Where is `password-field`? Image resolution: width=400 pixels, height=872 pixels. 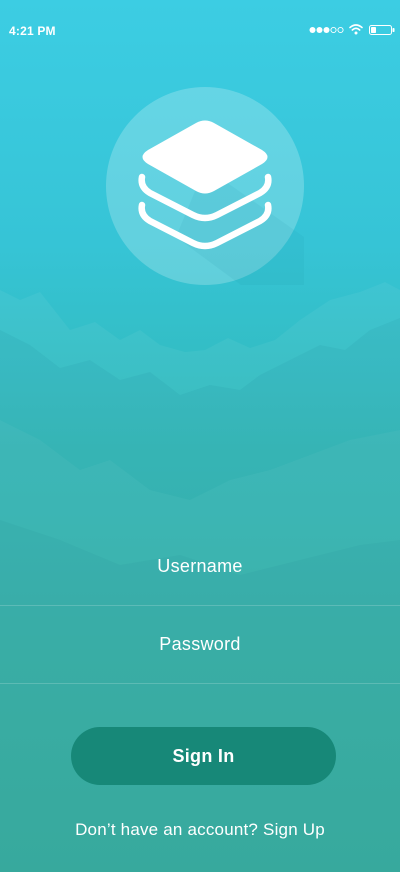
password-field is located at coordinates (200, 644).